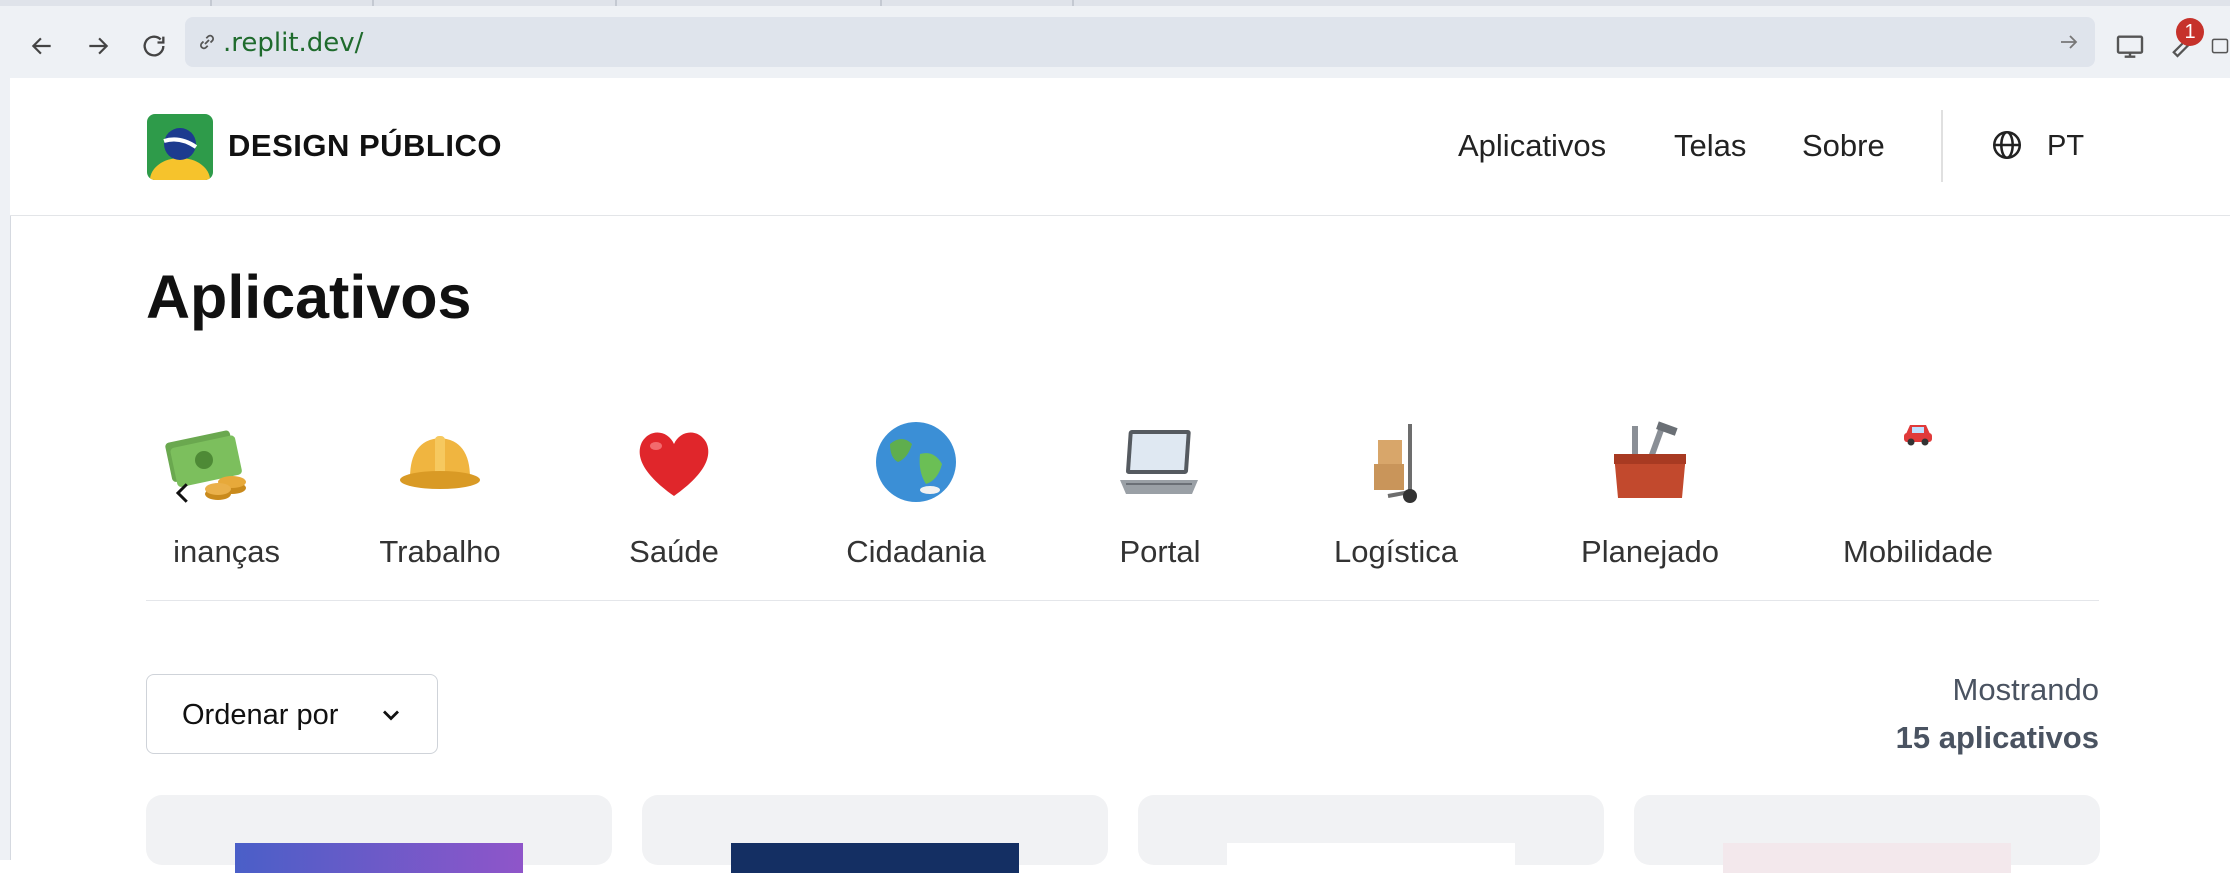 The image size is (2230, 873). I want to click on globe-language-icon, so click(2007, 145).